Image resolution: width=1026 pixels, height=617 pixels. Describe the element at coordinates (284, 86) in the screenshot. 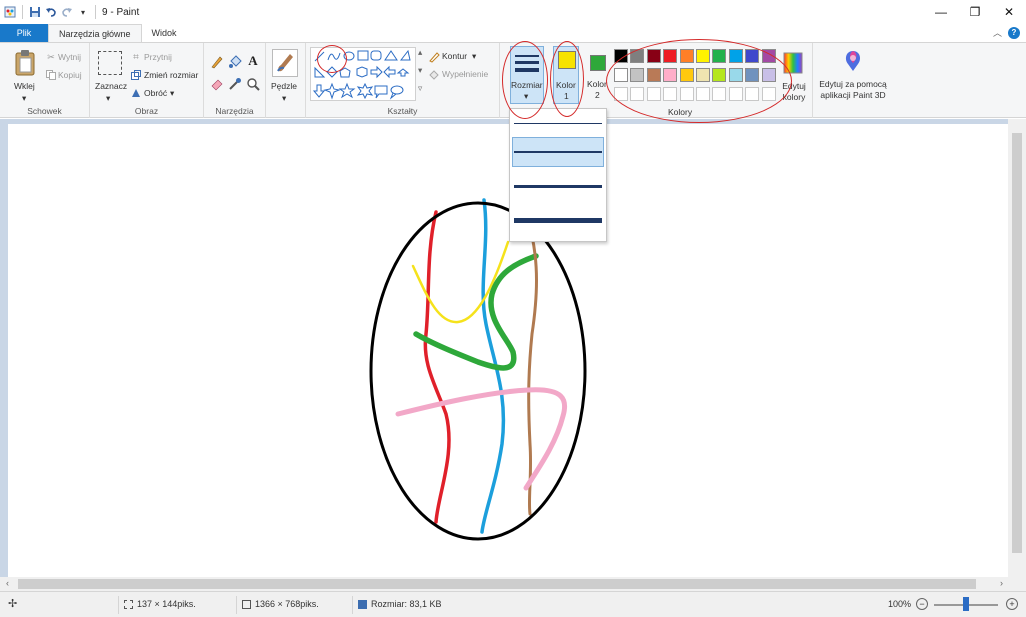

I see `brushes-button: Pędzle` at that location.